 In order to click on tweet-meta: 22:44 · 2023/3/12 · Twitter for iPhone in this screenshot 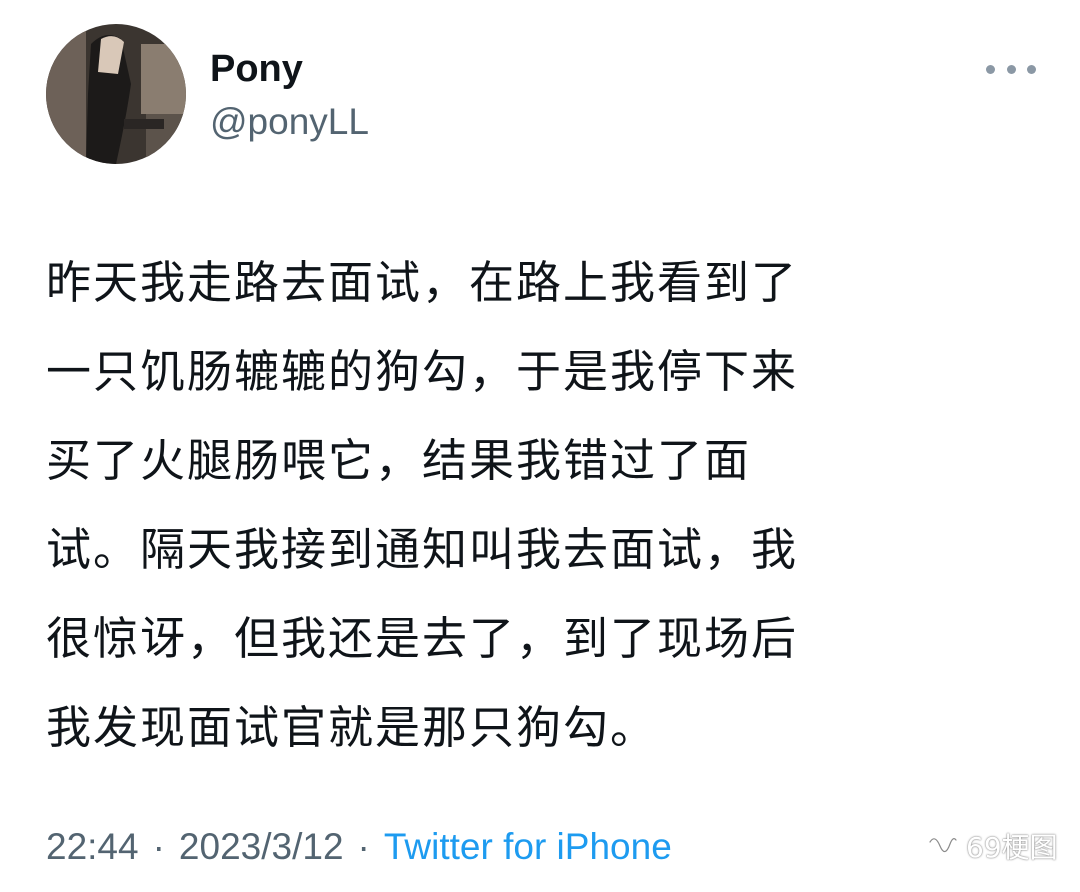, I will do `click(359, 847)`.